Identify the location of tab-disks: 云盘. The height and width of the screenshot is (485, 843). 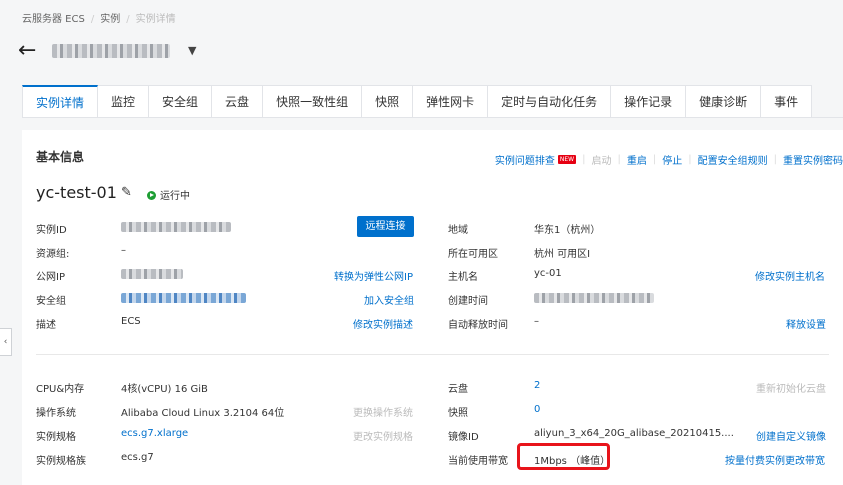
(238, 101).